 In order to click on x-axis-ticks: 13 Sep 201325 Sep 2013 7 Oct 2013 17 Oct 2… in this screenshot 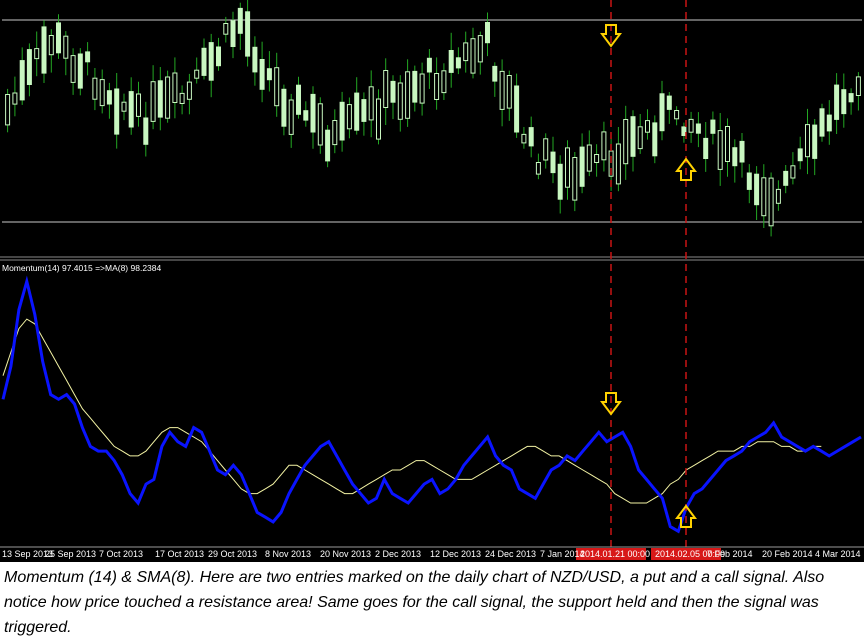, I will do `click(431, 554)`.